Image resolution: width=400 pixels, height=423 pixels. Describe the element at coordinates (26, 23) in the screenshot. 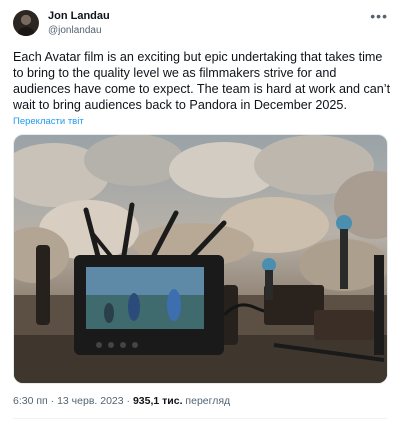

I see `author-avatar` at that location.